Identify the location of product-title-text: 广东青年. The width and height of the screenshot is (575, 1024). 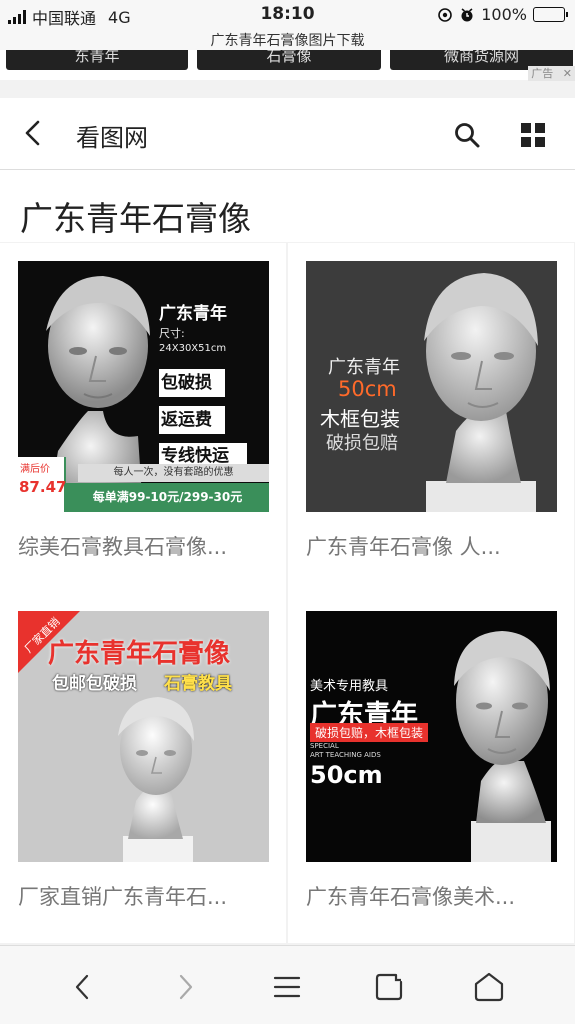
(193, 314).